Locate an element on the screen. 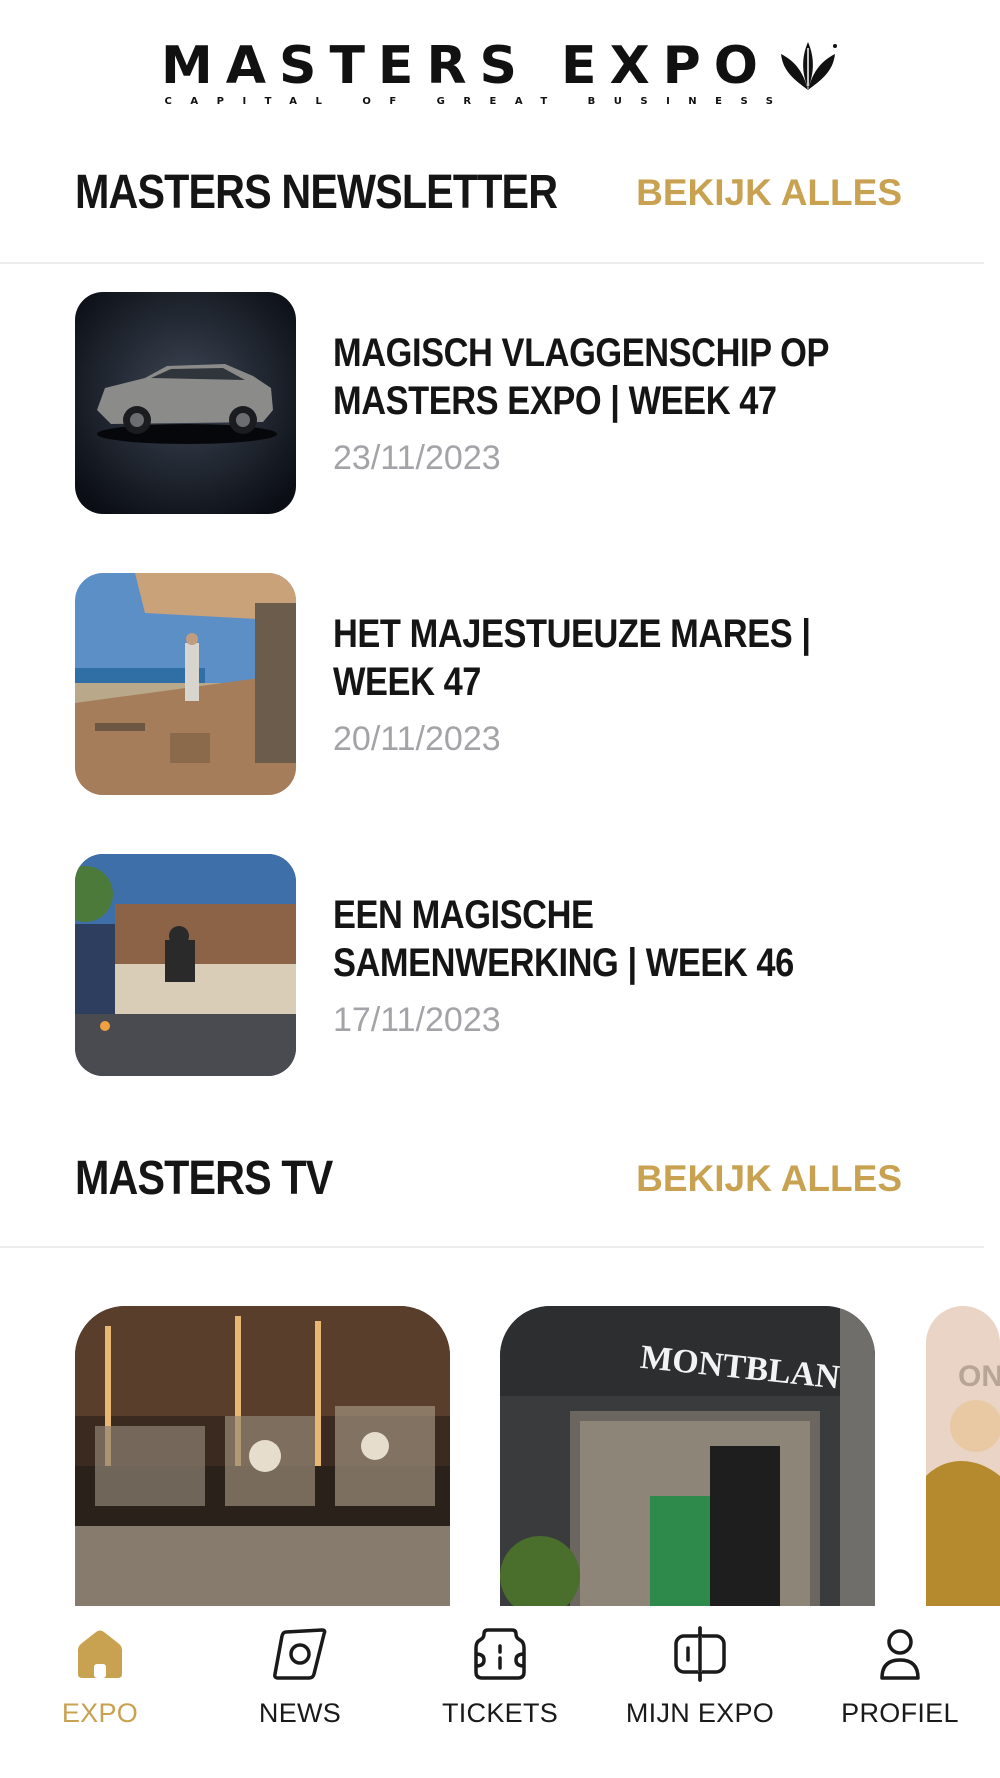 This screenshot has height=1778, width=1000. app-logo: MASTERS EXPO CAPITAL OF GREAT BUSINESS is located at coordinates (500, 71).